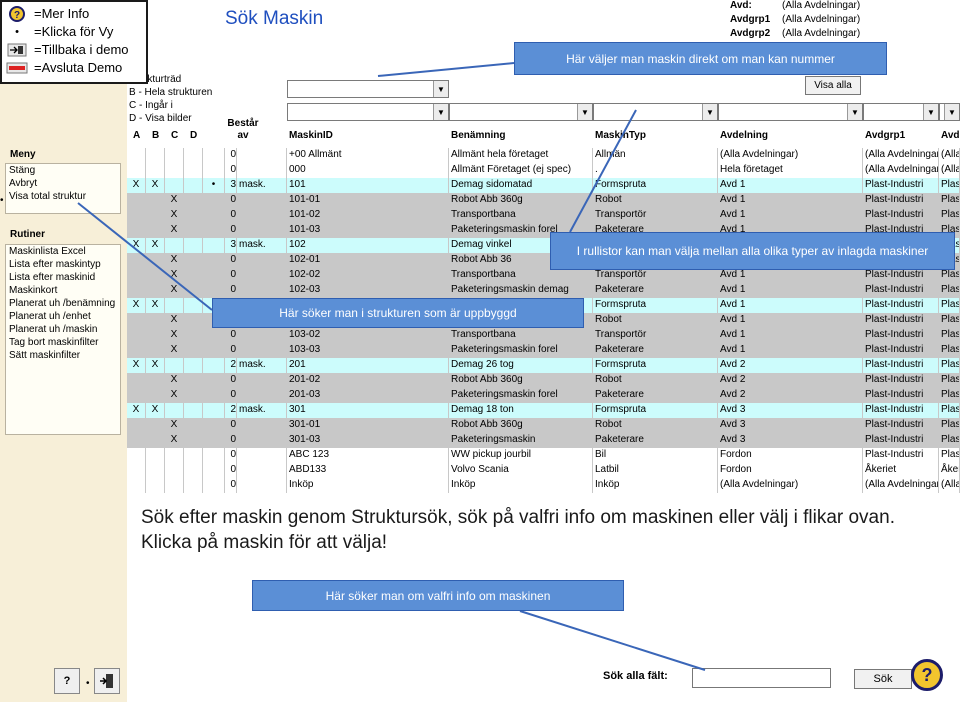  Describe the element at coordinates (63, 251) in the screenshot. I see `rutiner-item: Maskinlista Excel` at that location.